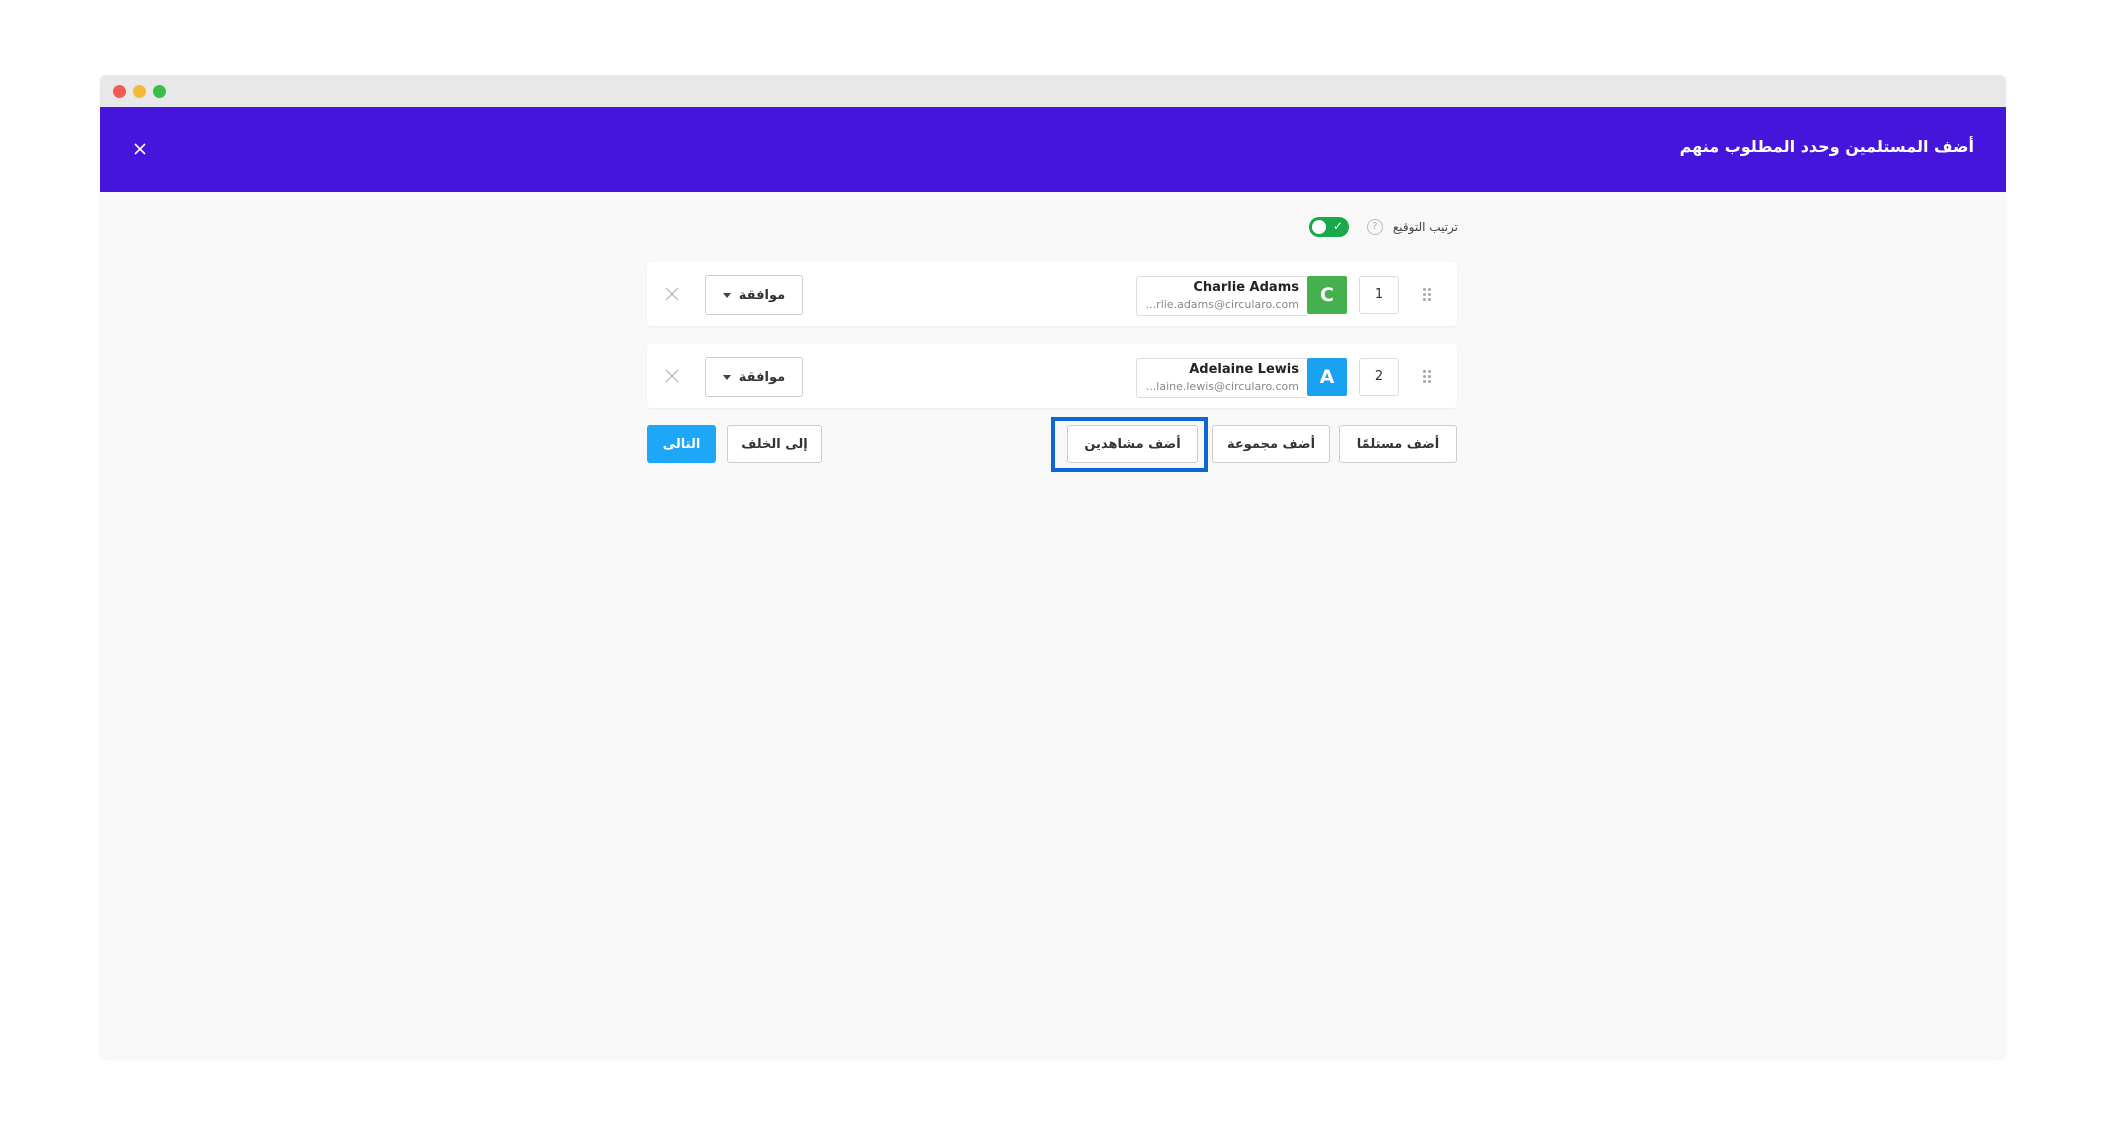 The width and height of the screenshot is (2104, 1133). What do you see at coordinates (1053, 91) in the screenshot?
I see `window-titlebar` at bounding box center [1053, 91].